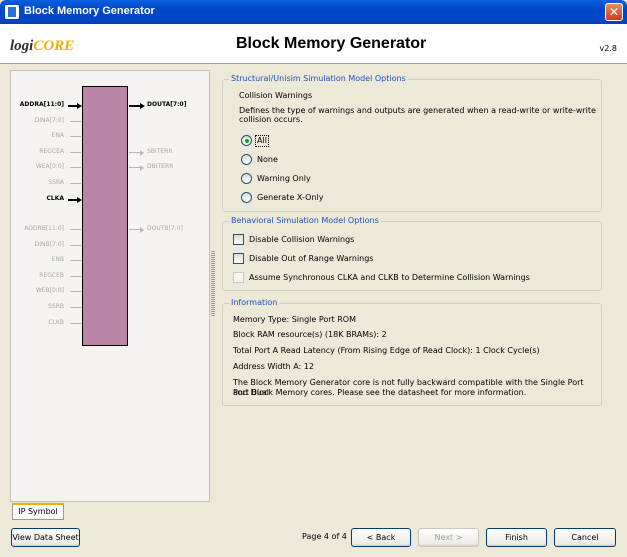 The width and height of the screenshot is (627, 557). What do you see at coordinates (54, 46) in the screenshot?
I see `logo-suffix: CORE` at bounding box center [54, 46].